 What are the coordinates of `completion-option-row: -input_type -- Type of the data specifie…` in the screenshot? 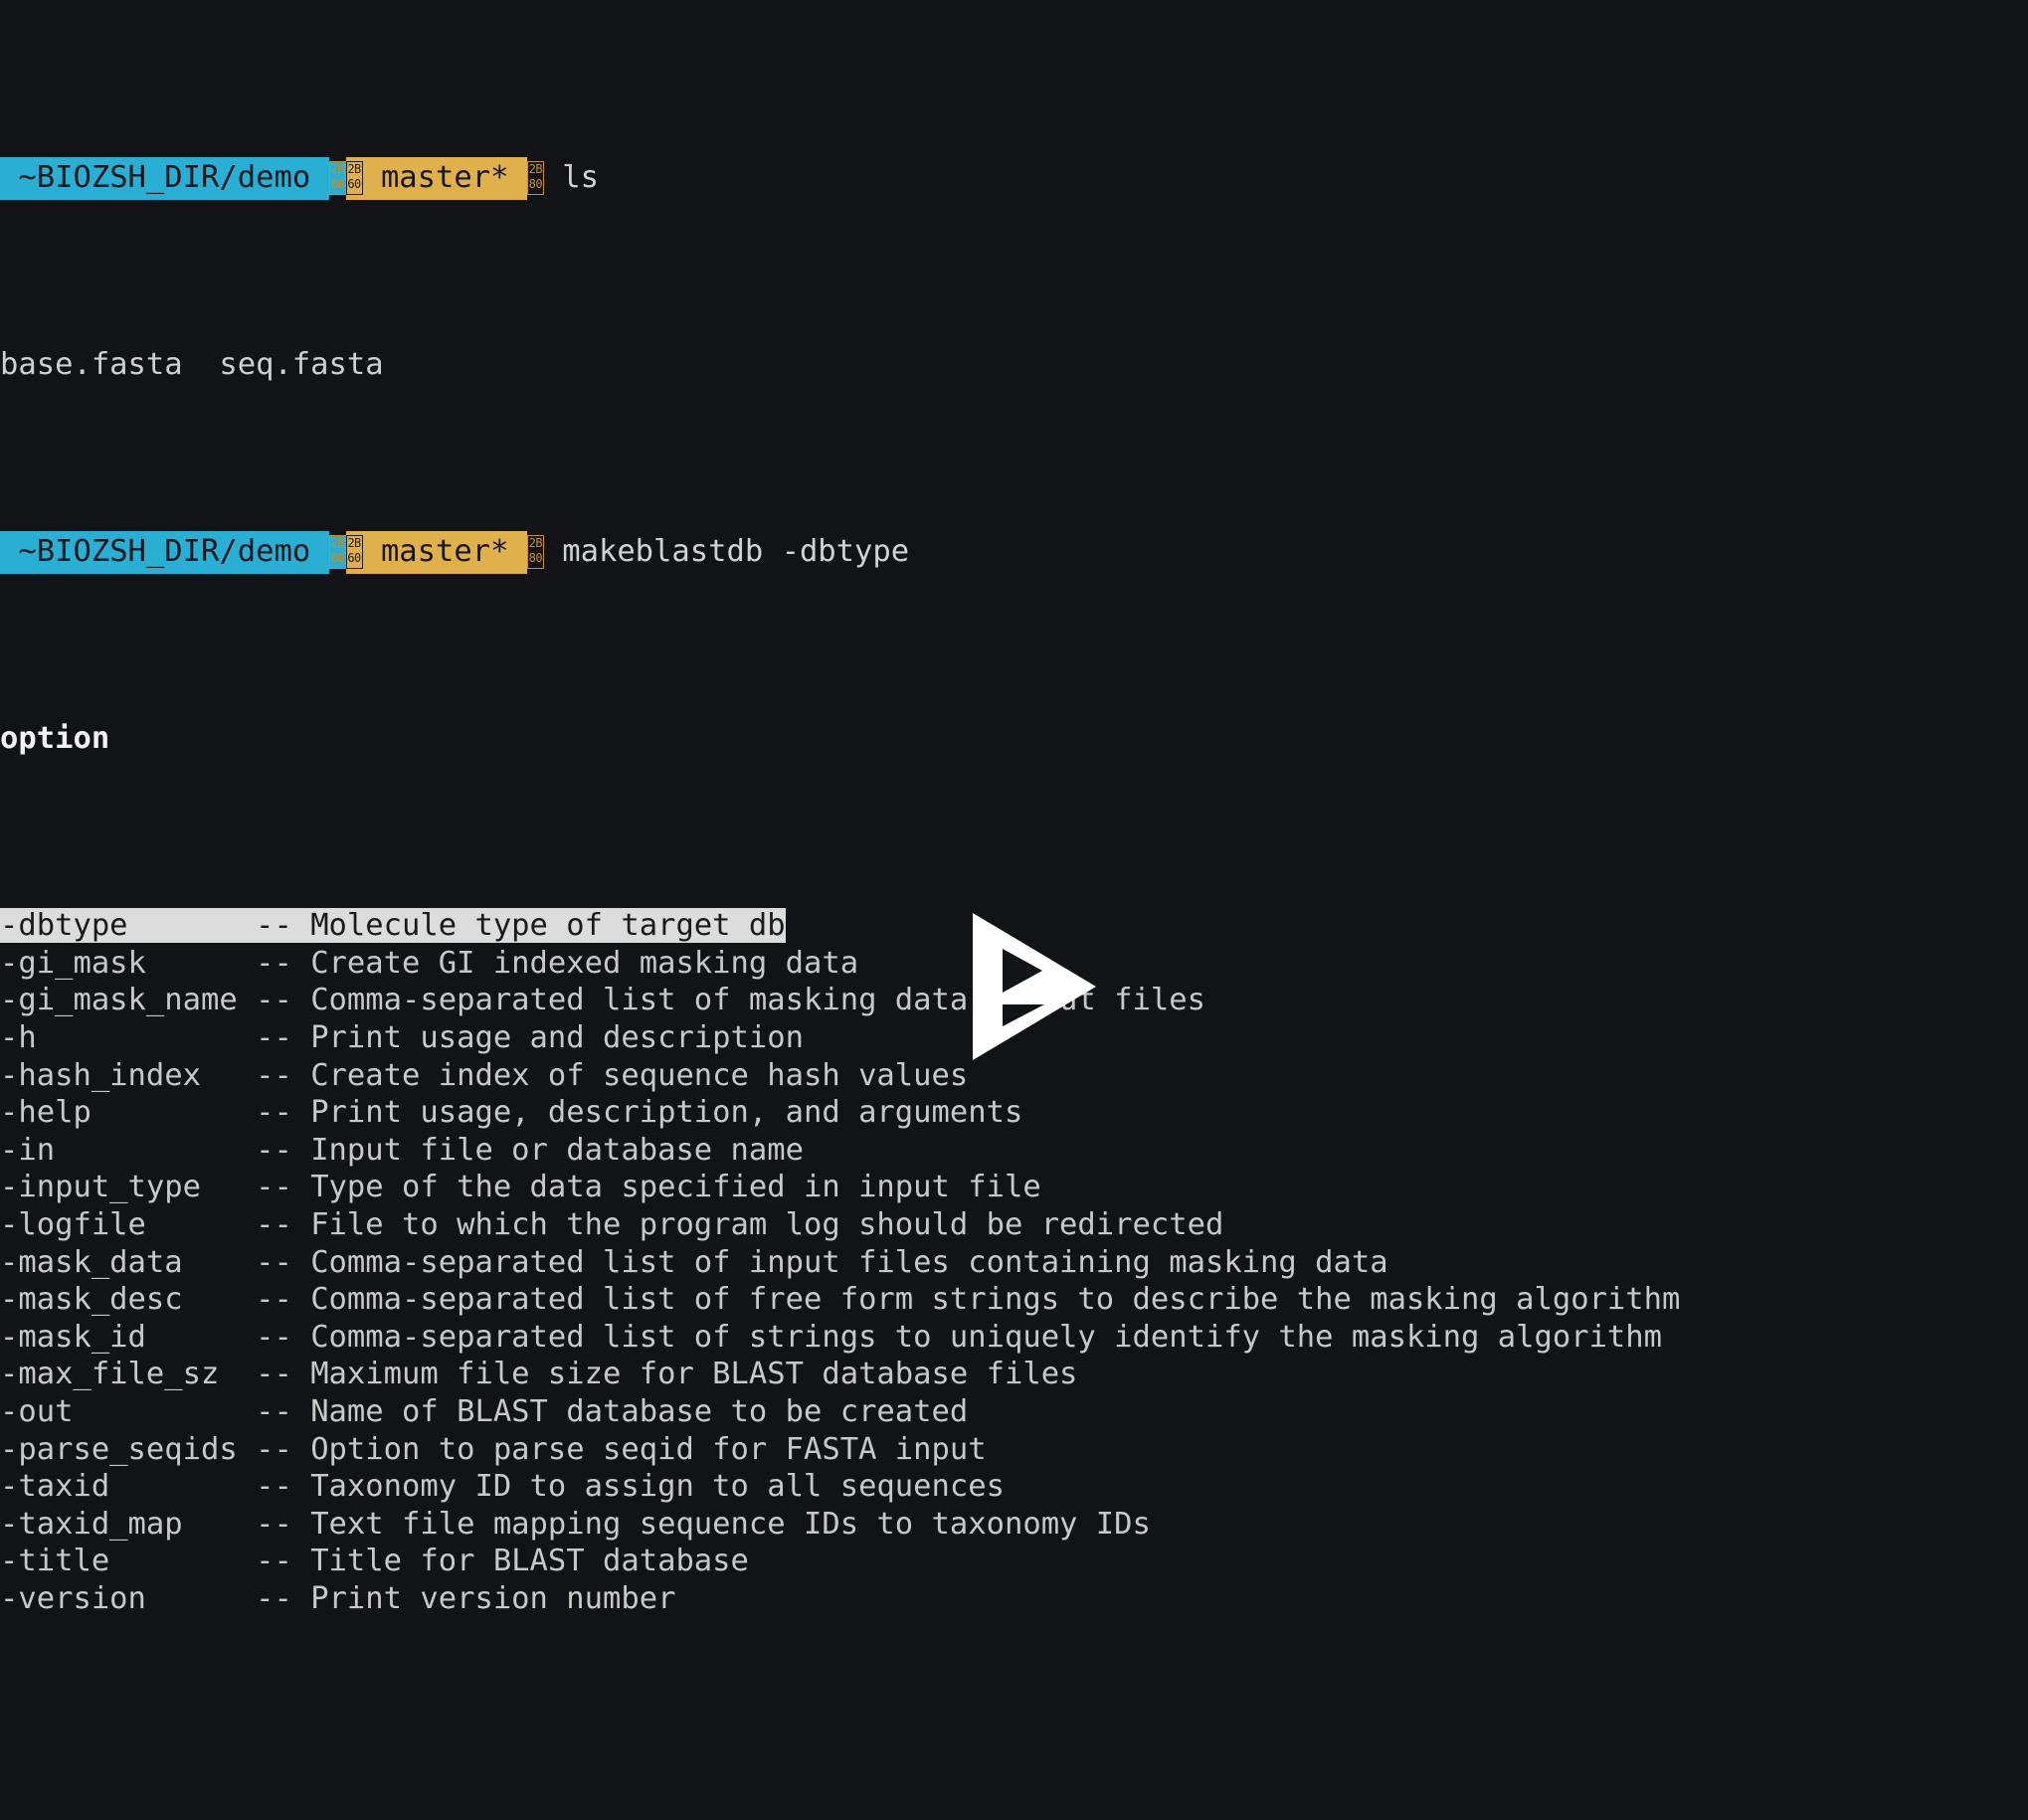 It's located at (1014, 1187).